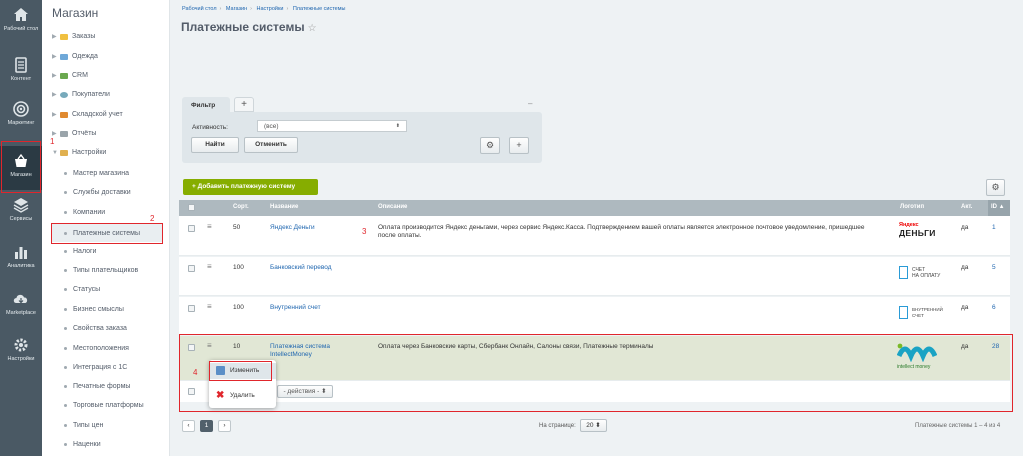  Describe the element at coordinates (557, 426) in the screenshot. I see `per-page-label: На странице:` at that location.